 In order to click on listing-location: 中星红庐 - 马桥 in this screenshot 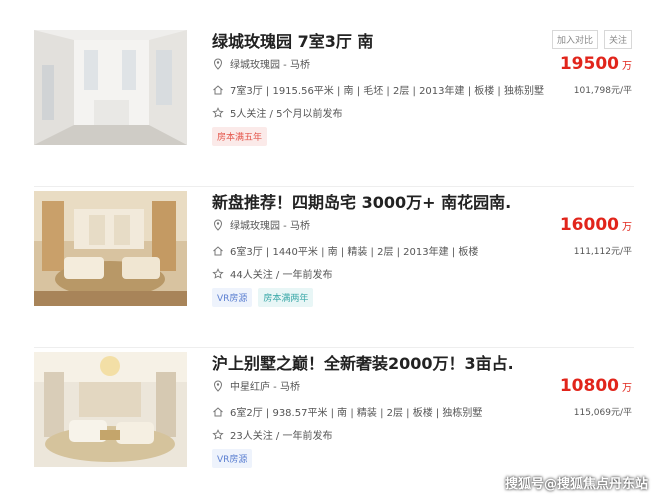, I will do `click(265, 385)`.